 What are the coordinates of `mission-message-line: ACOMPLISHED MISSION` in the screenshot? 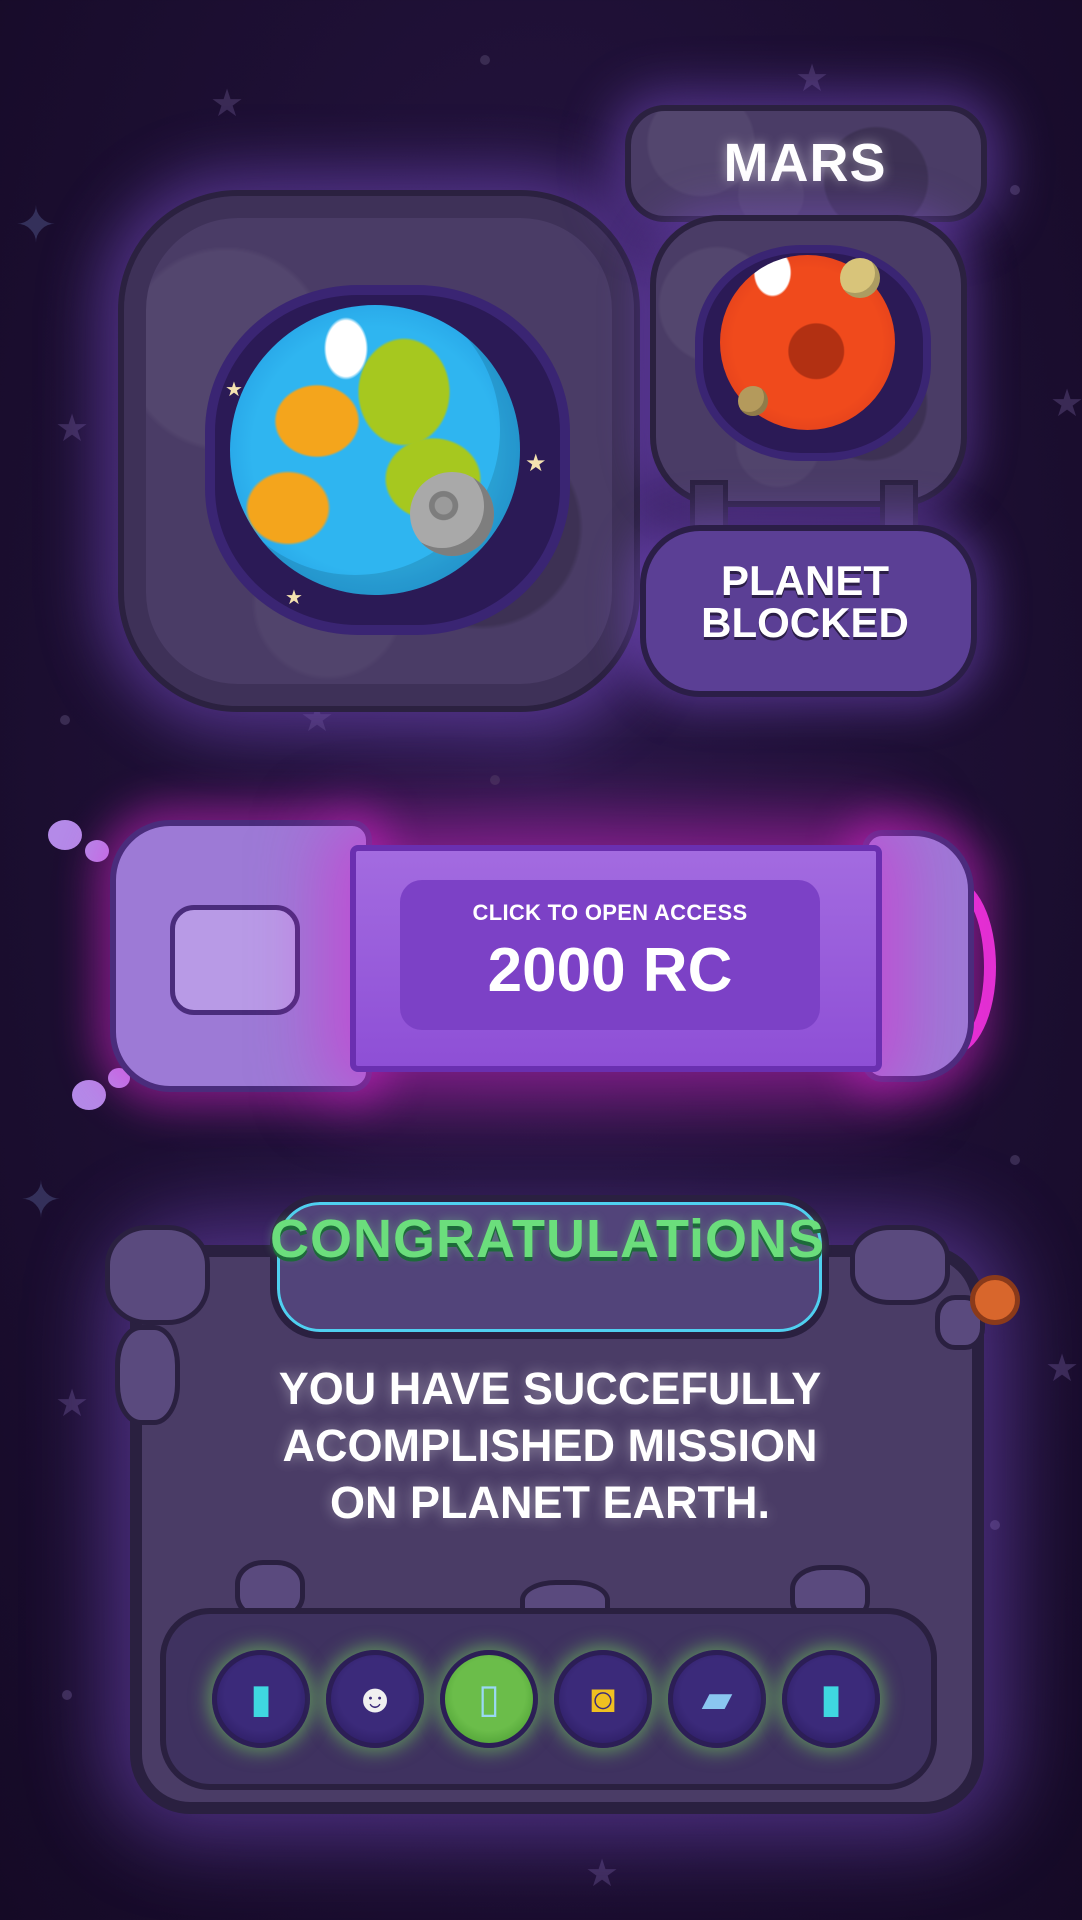 It's located at (550, 1445).